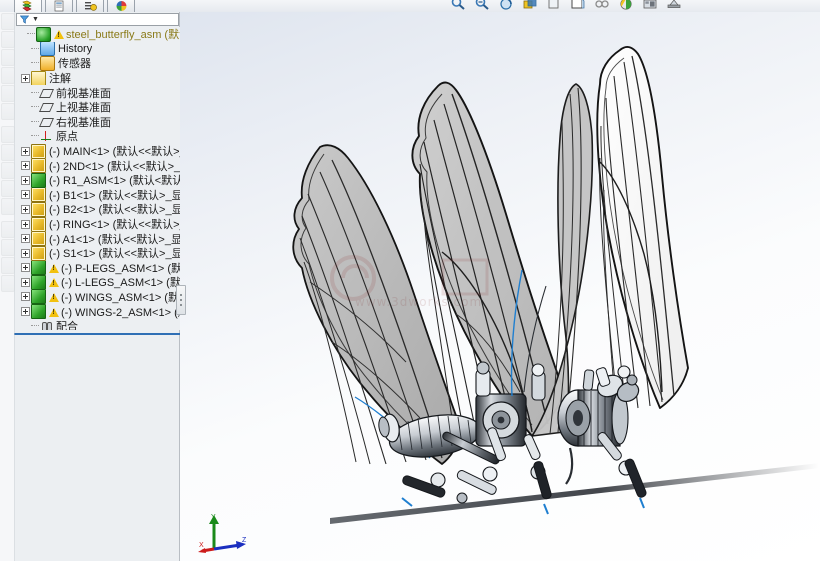 This screenshot has height=561, width=820. I want to click on tree-node: (-) B2<1> (默认<<默认>_显, so click(97, 209).